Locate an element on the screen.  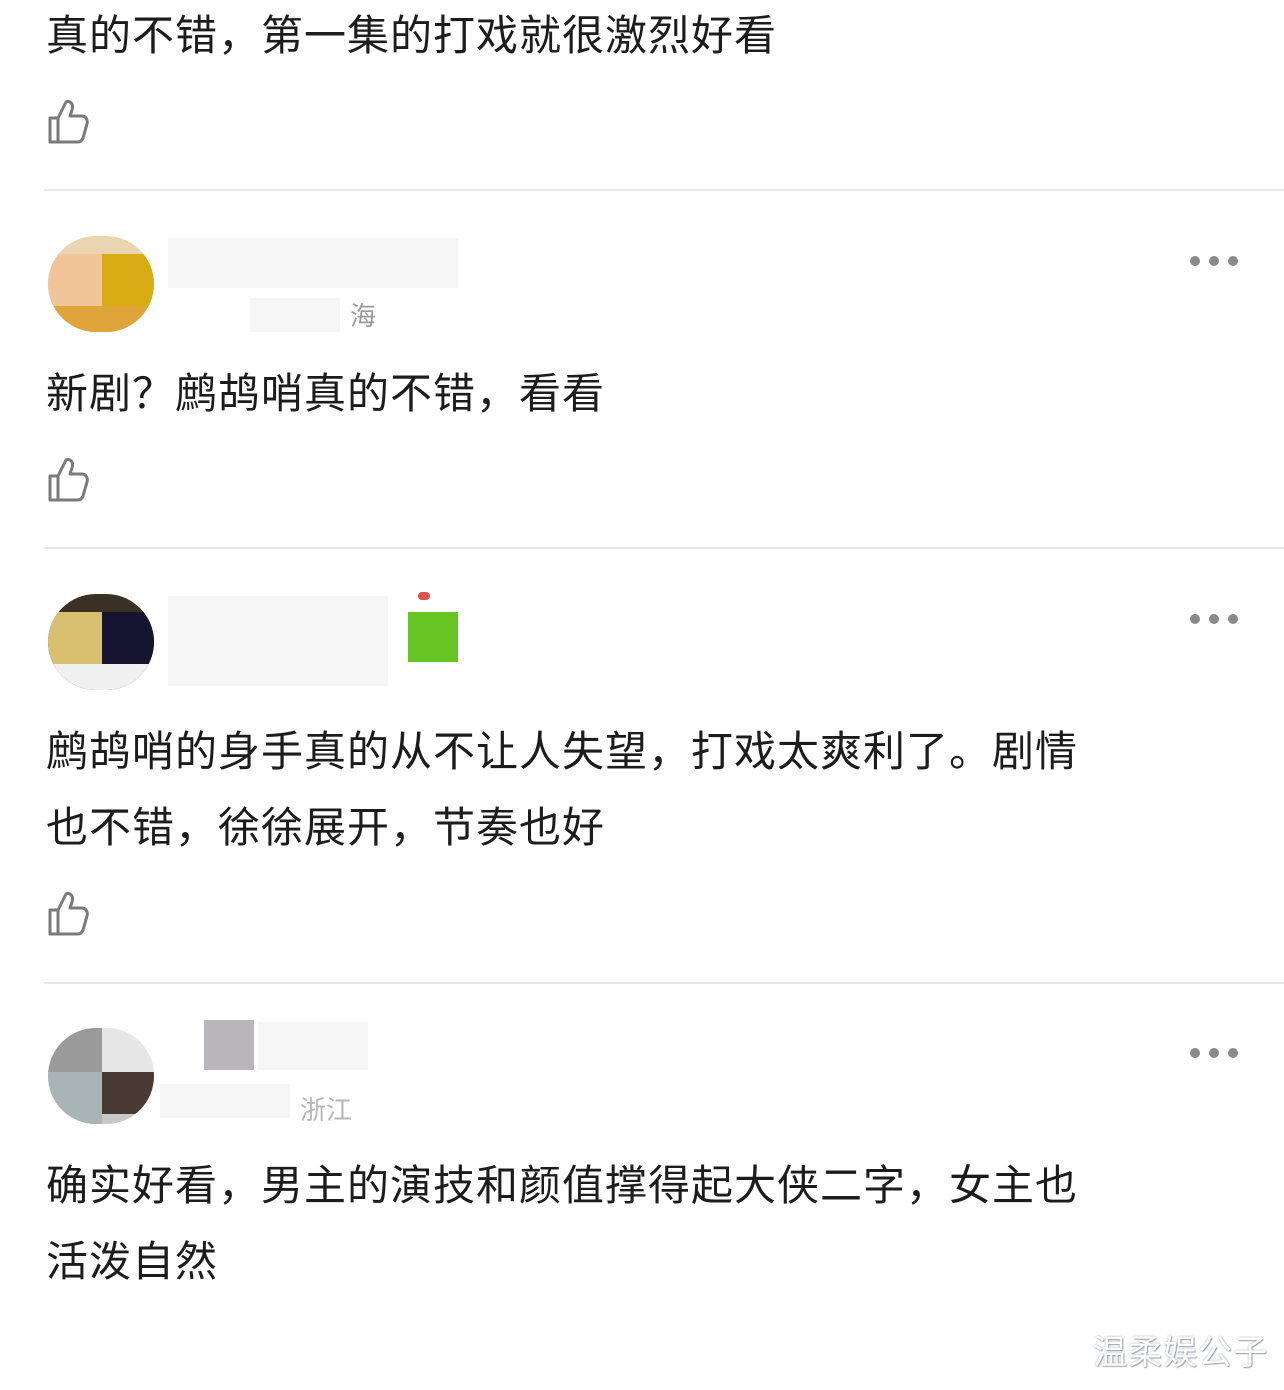
comment-2-avatar is located at coordinates (101, 284).